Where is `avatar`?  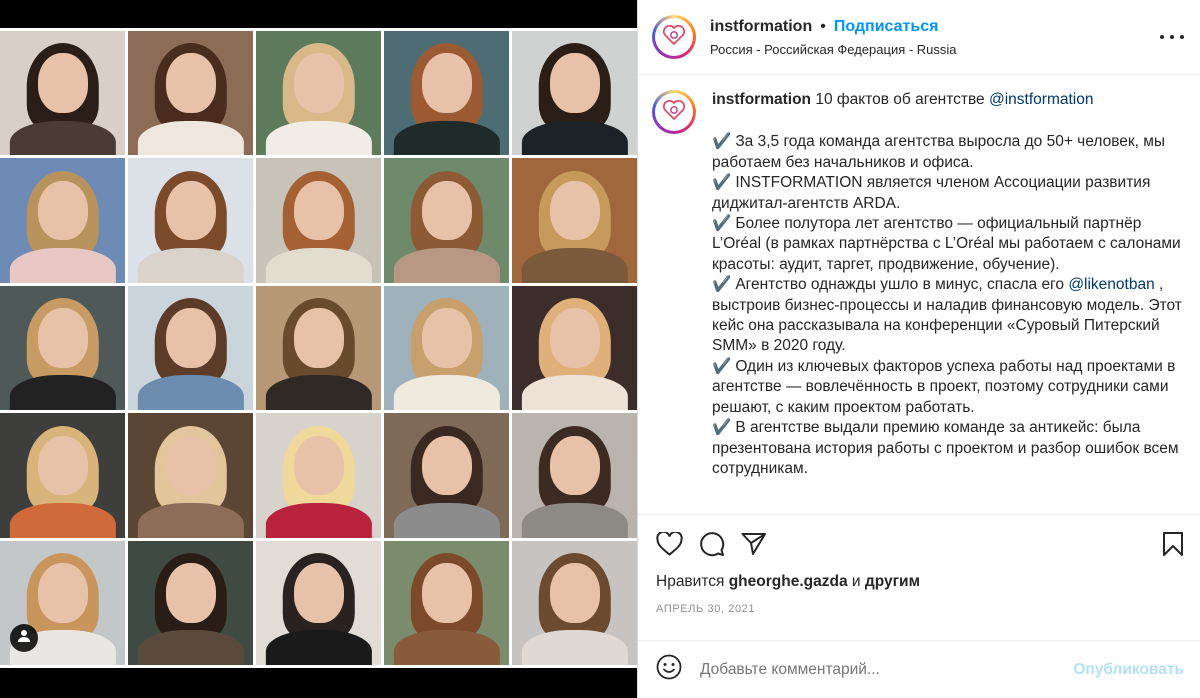 avatar is located at coordinates (674, 37).